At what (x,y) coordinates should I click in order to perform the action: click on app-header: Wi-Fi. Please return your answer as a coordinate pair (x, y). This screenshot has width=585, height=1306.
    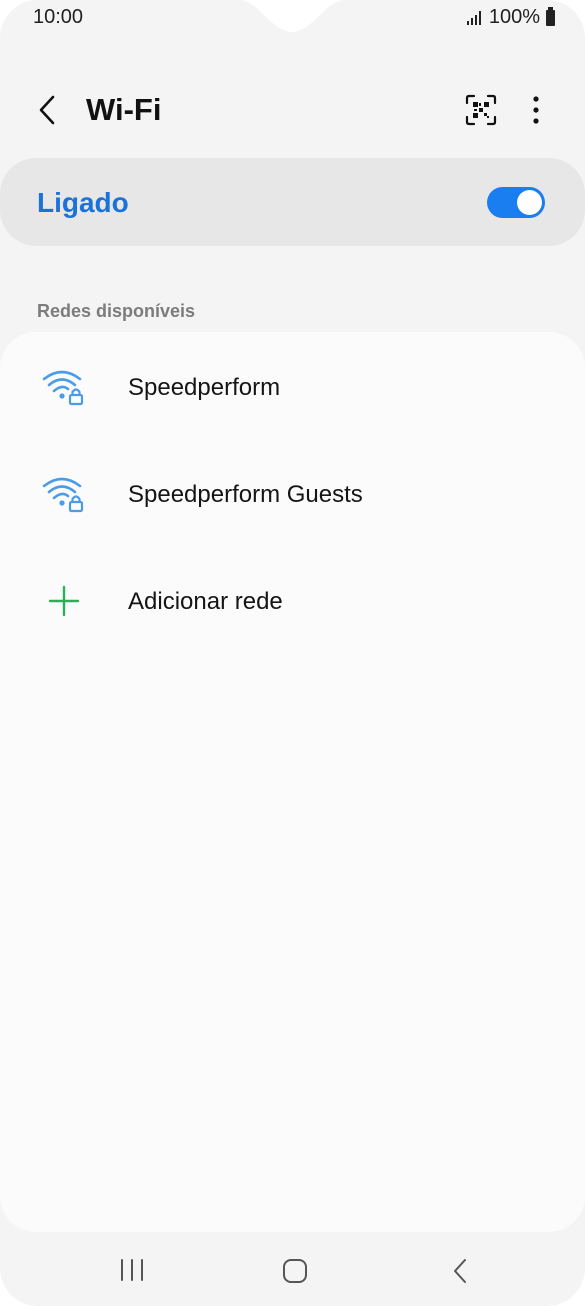
    Looking at the image, I should click on (292, 110).